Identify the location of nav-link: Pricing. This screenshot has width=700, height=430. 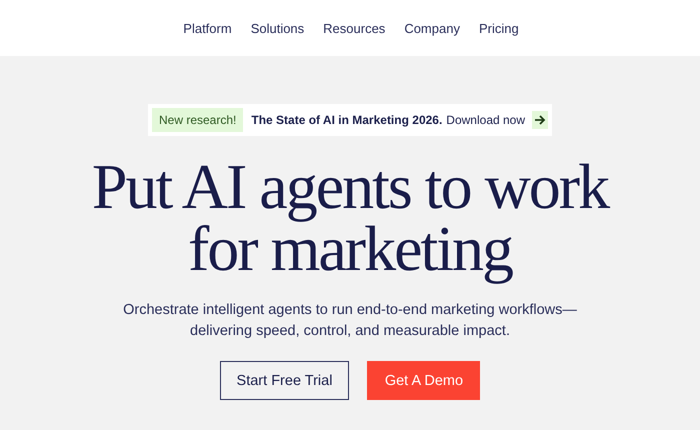
(498, 28).